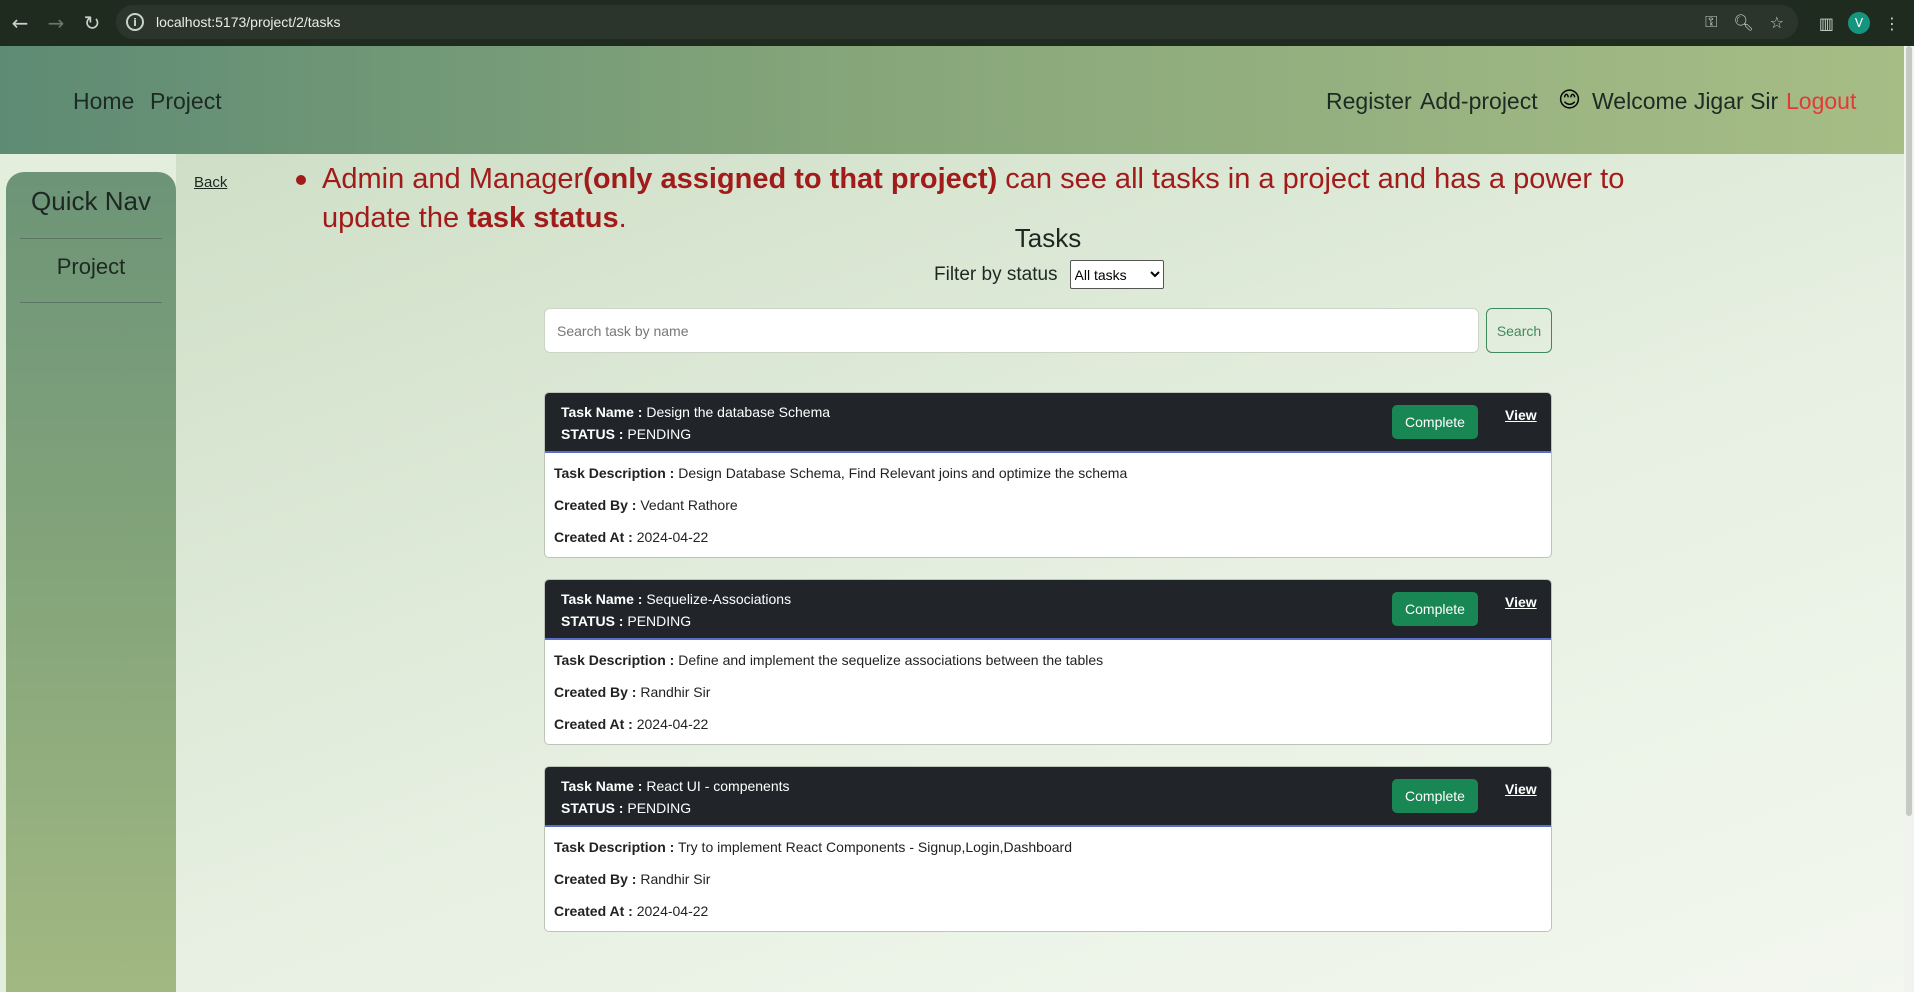 Image resolution: width=1914 pixels, height=992 pixels. I want to click on address-bar: i localhost:5173/project/2/tasks ⚿ 🔍︎ ☆, so click(957, 22).